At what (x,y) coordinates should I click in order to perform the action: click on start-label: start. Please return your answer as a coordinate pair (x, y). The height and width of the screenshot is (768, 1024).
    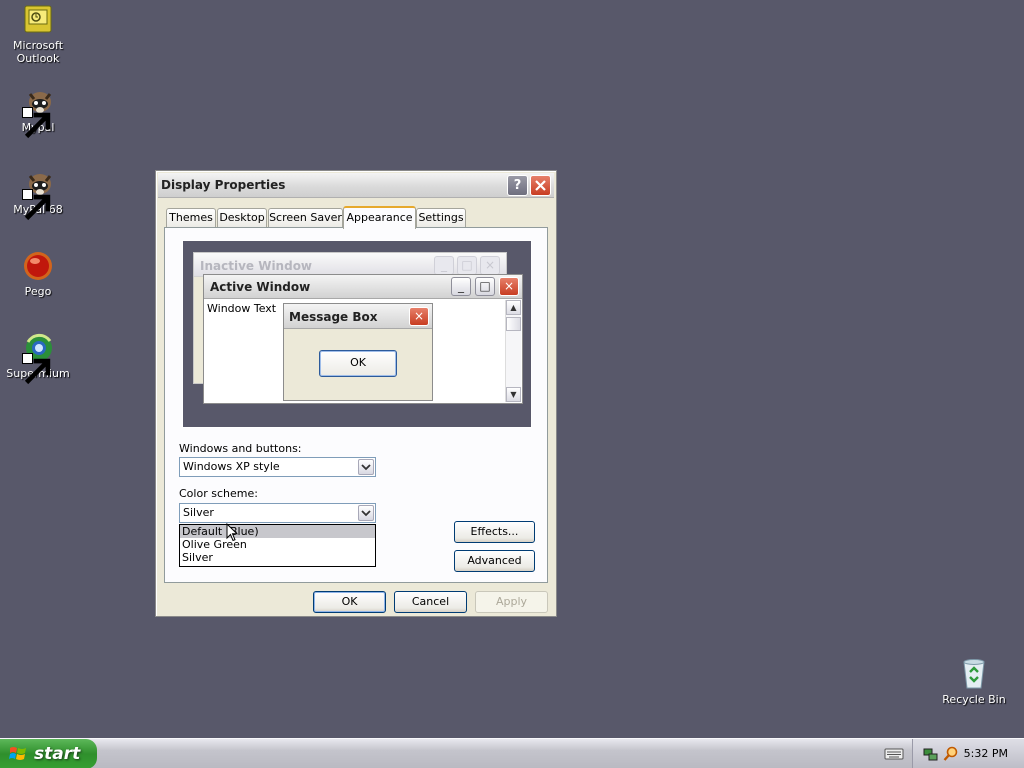
    Looking at the image, I should click on (57, 754).